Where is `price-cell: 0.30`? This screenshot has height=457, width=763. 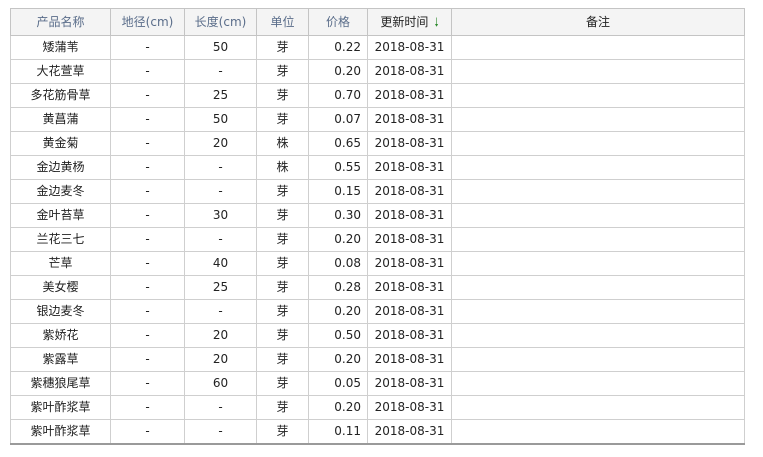 price-cell: 0.30 is located at coordinates (338, 215).